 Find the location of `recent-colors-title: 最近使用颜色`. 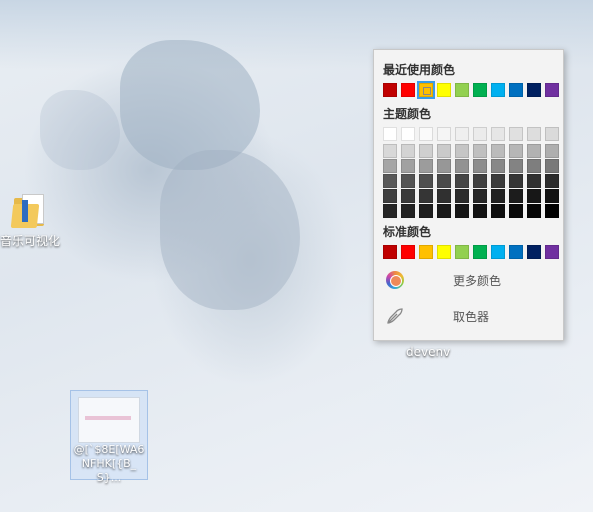

recent-colors-title: 最近使用颜色 is located at coordinates (419, 70).